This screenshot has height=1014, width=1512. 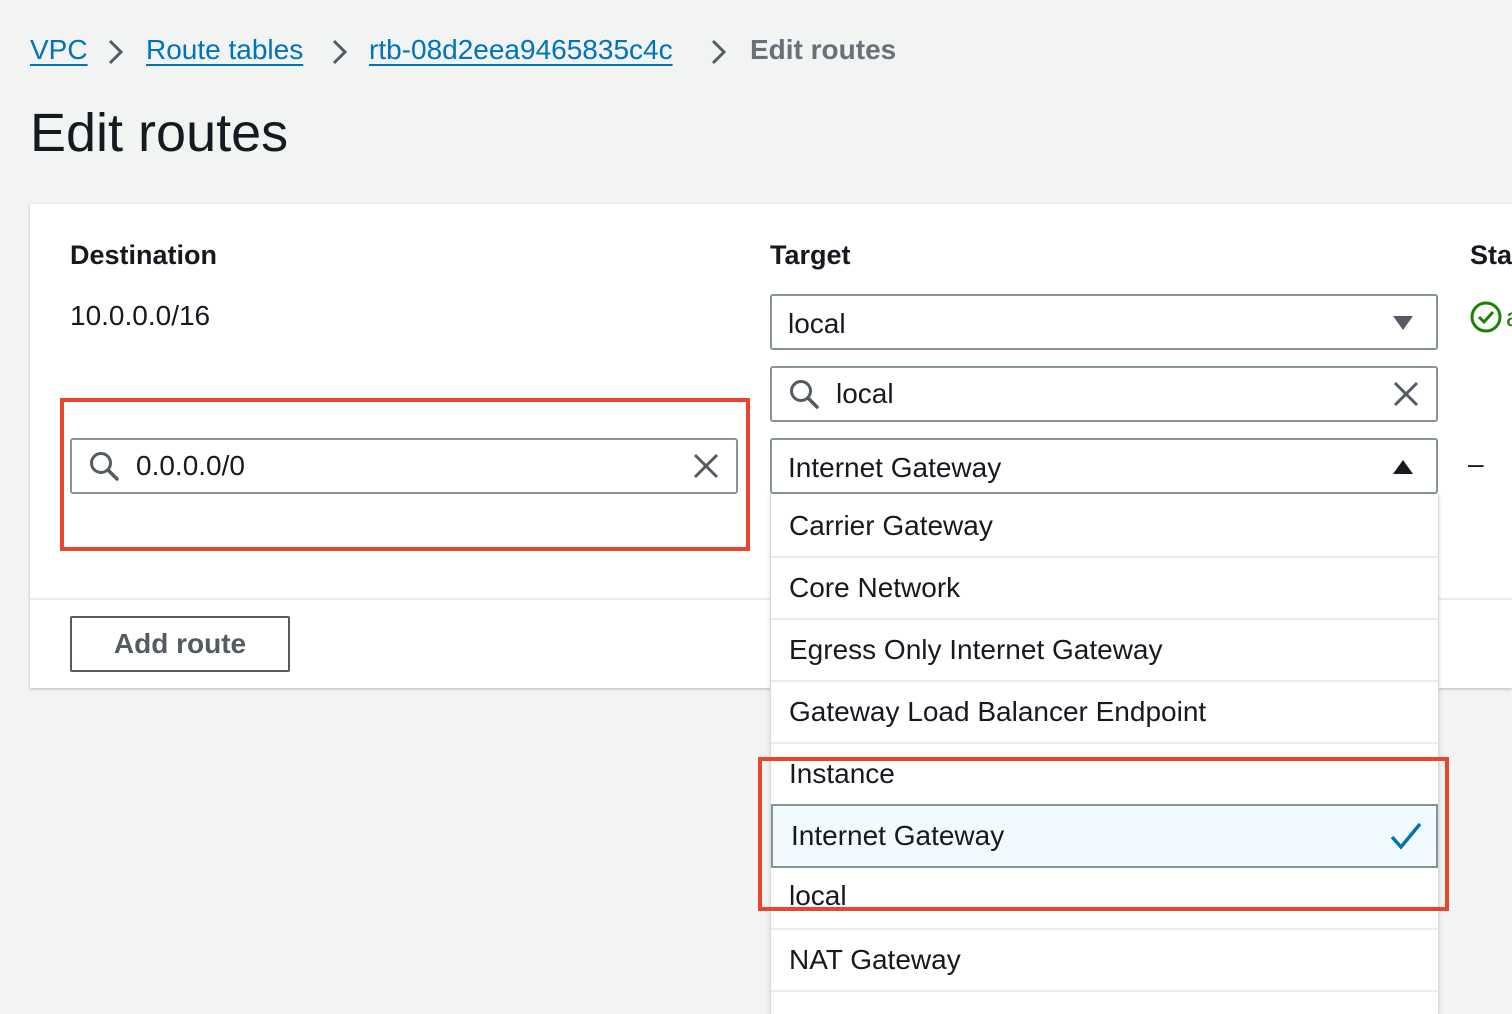 I want to click on target-column-header: Target, so click(x=810, y=255).